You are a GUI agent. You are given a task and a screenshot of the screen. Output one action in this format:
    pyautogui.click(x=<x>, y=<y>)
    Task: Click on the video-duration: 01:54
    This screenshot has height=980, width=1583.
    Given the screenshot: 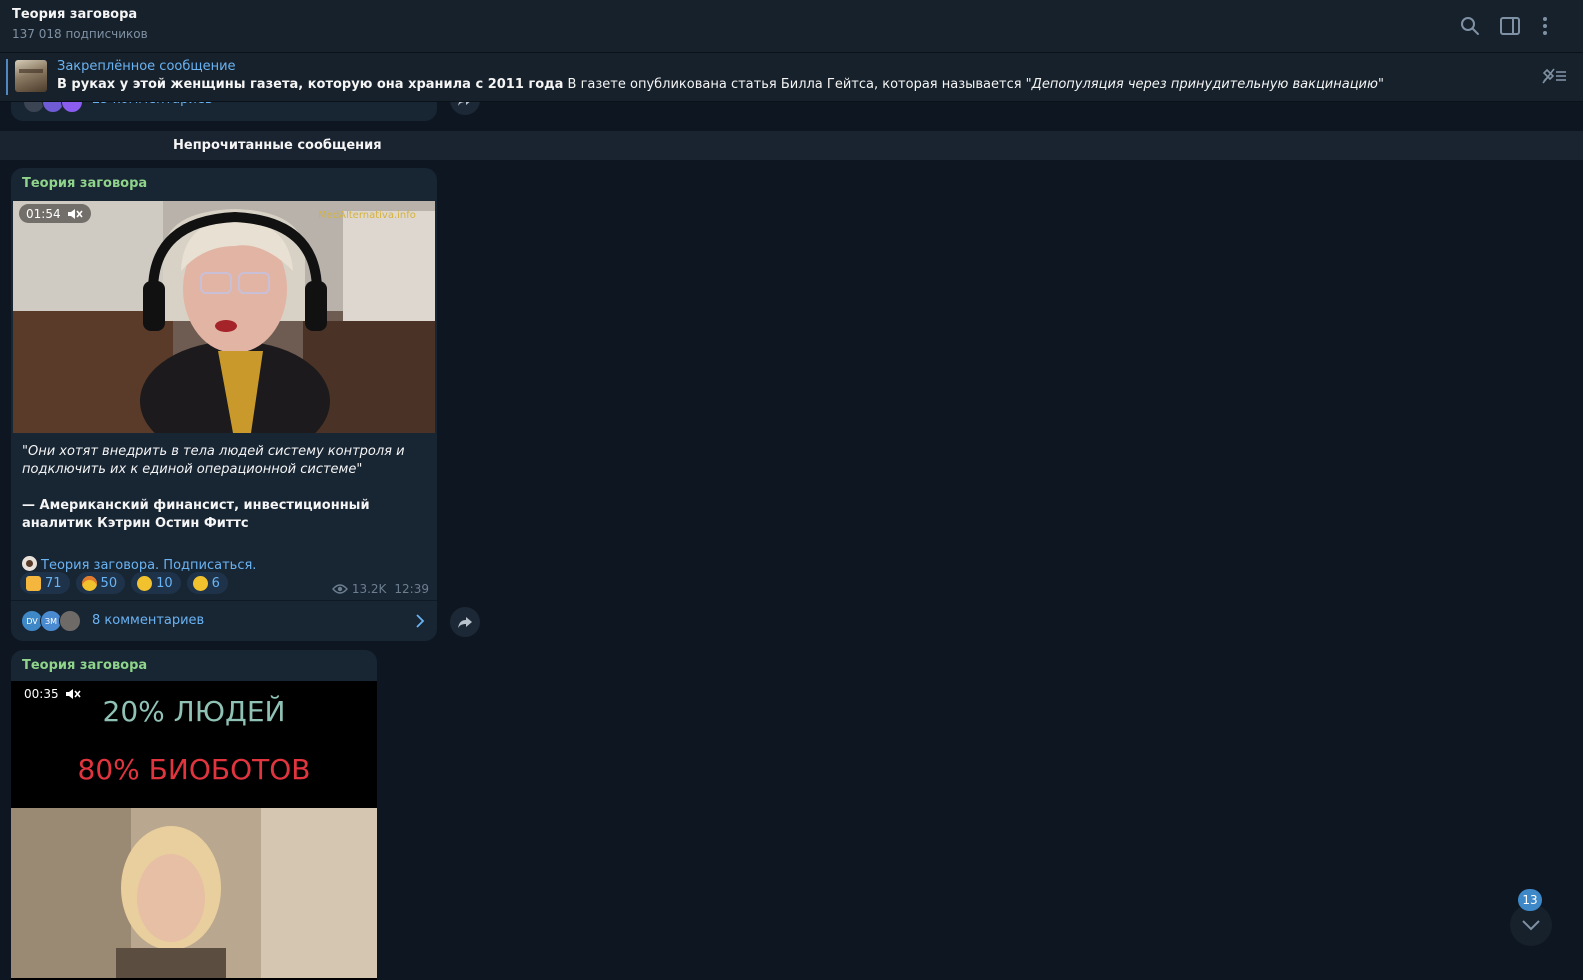 What is the action you would take?
    pyautogui.click(x=43, y=213)
    